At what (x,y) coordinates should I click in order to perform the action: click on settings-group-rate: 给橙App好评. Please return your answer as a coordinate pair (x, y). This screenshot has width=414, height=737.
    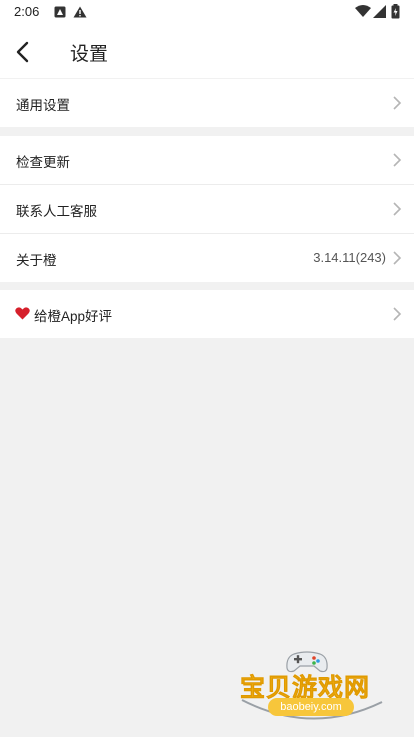
    Looking at the image, I should click on (207, 314).